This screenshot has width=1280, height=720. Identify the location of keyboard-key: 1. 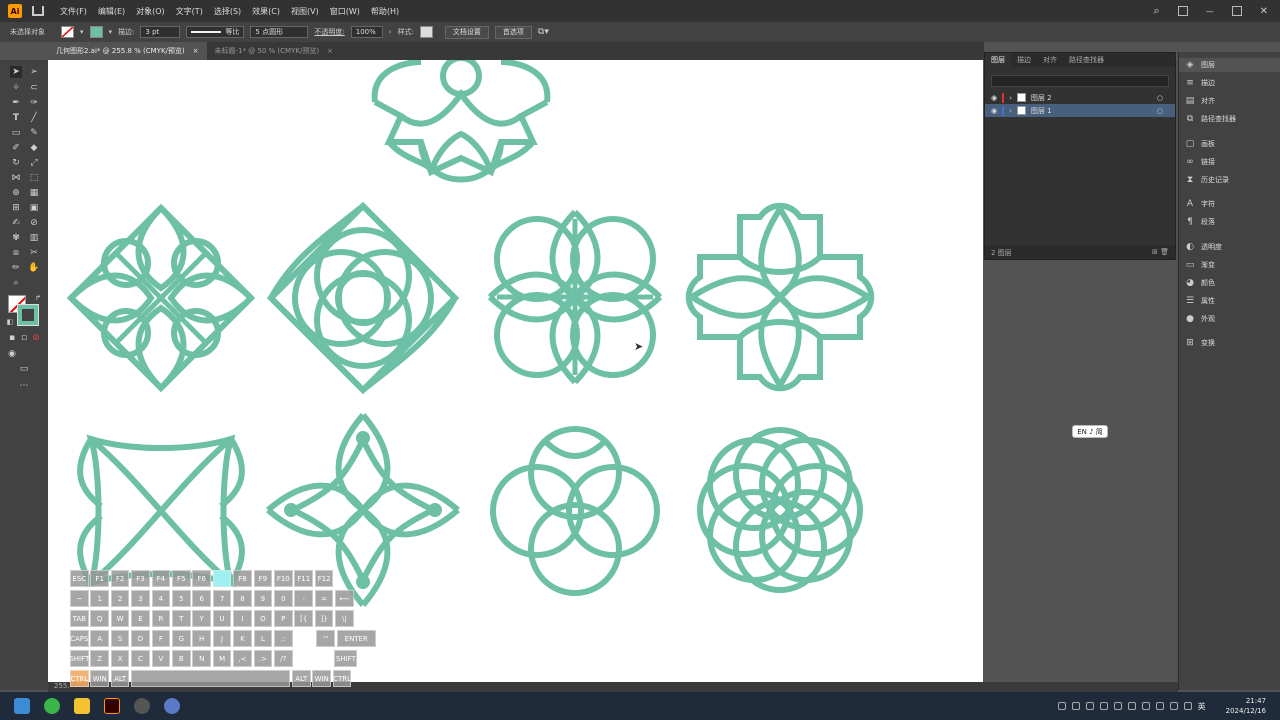
(99, 598).